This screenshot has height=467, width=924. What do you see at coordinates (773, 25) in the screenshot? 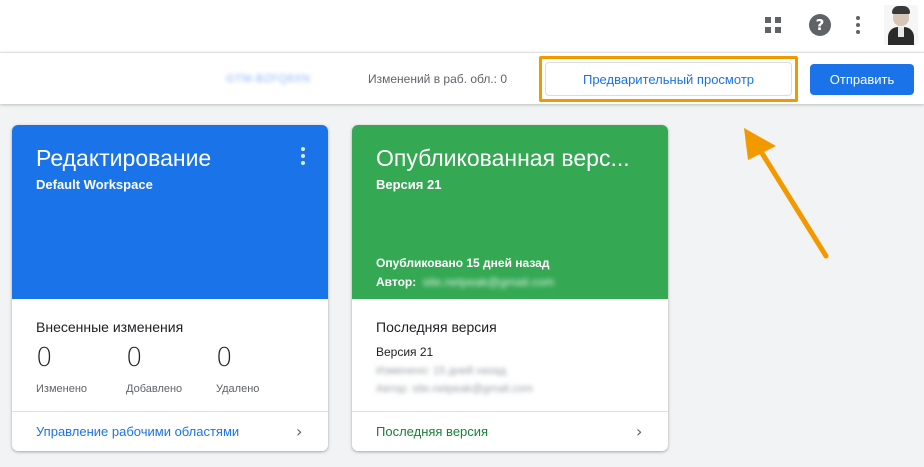
I see `apps-icon` at bounding box center [773, 25].